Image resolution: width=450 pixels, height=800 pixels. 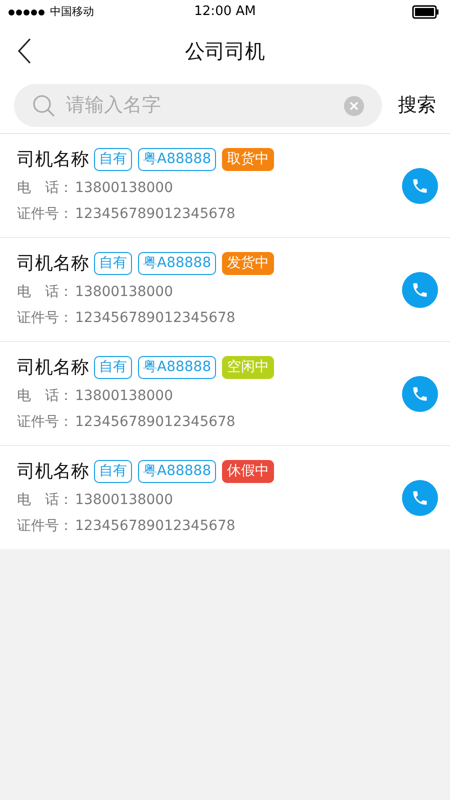 What do you see at coordinates (44, 106) in the screenshot?
I see `search-icon` at bounding box center [44, 106].